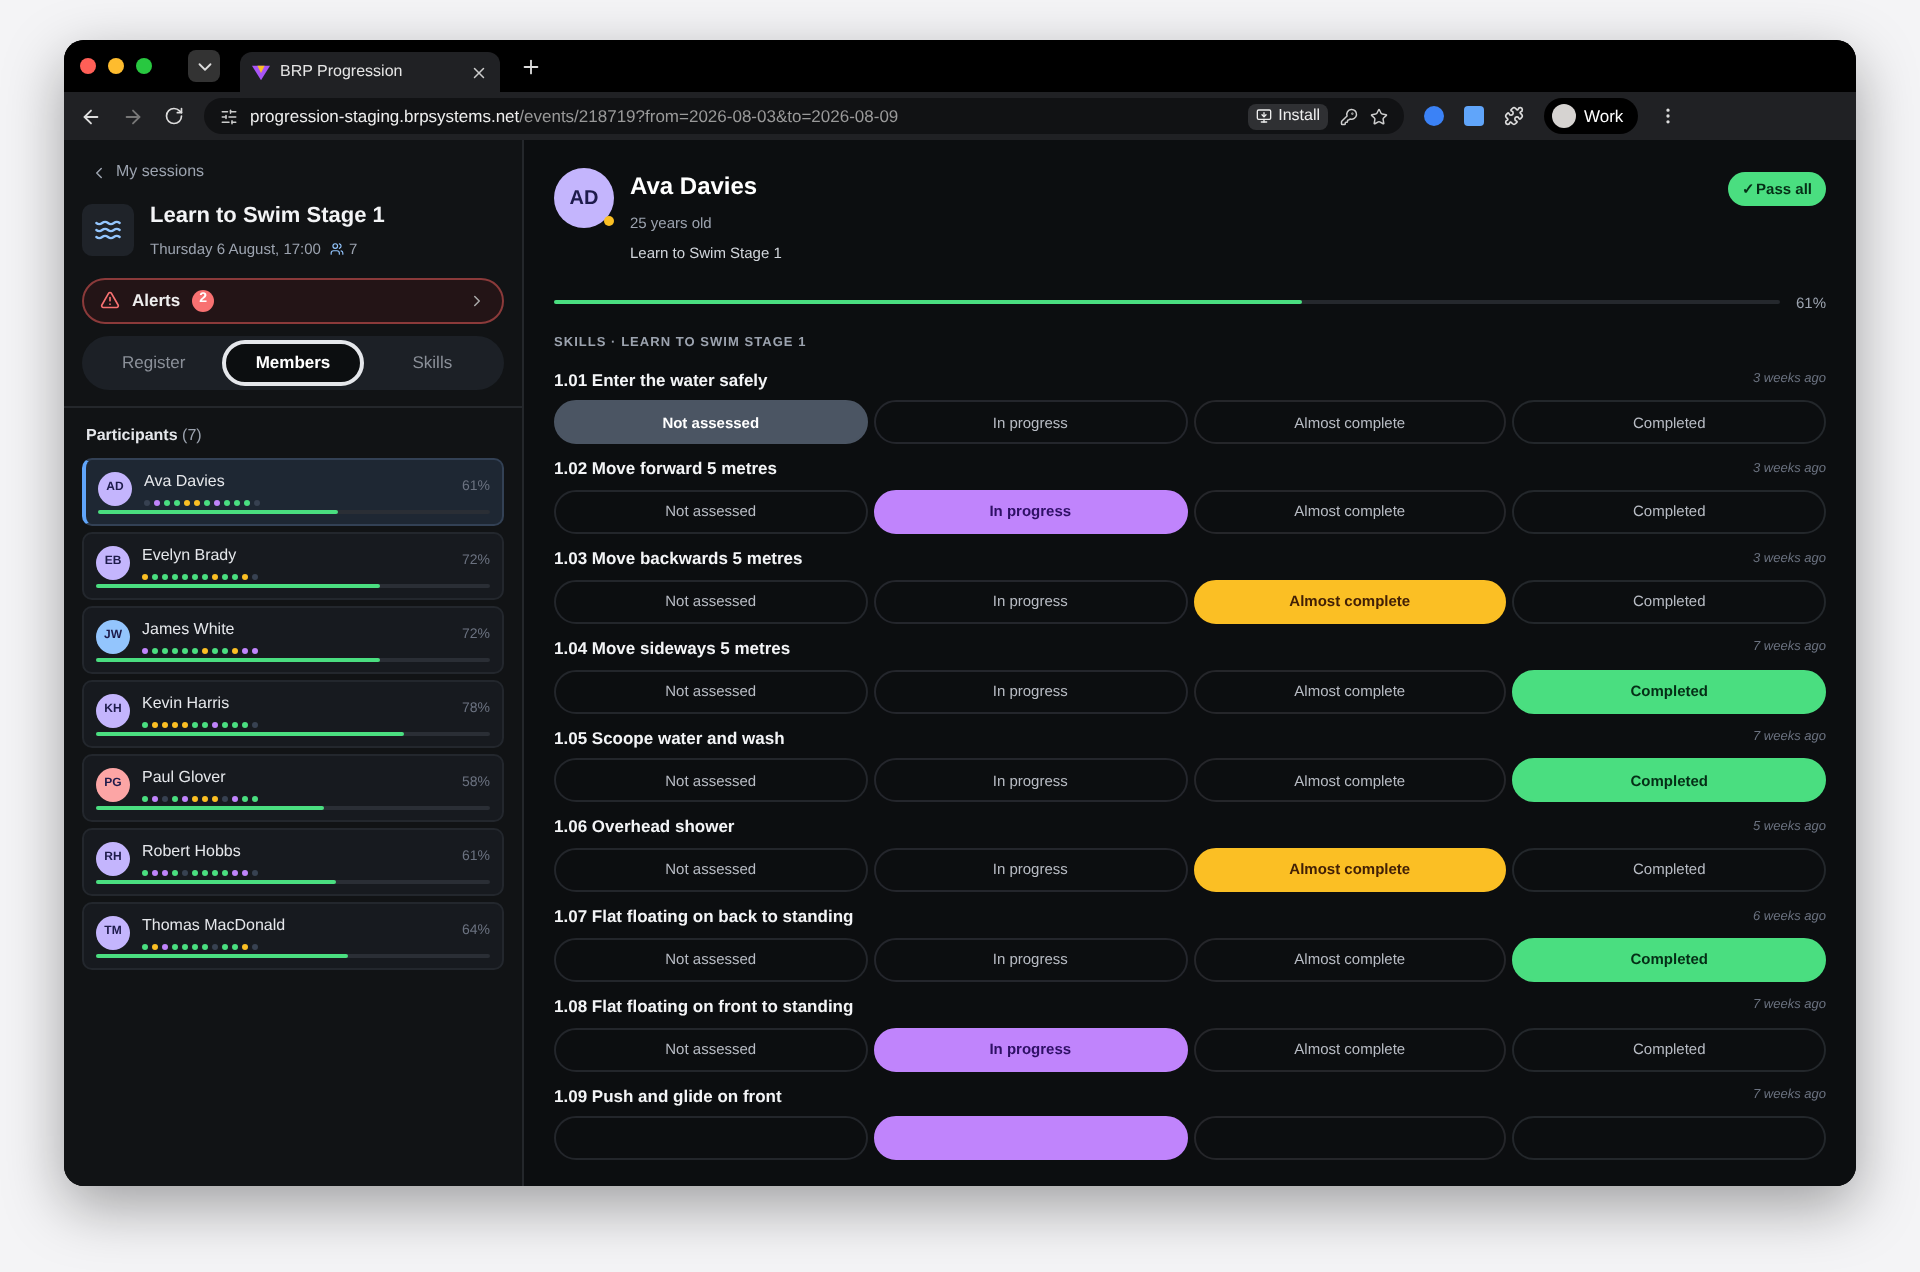 This screenshot has width=1920, height=1272. What do you see at coordinates (531, 66) in the screenshot?
I see `new-tab-icon` at bounding box center [531, 66].